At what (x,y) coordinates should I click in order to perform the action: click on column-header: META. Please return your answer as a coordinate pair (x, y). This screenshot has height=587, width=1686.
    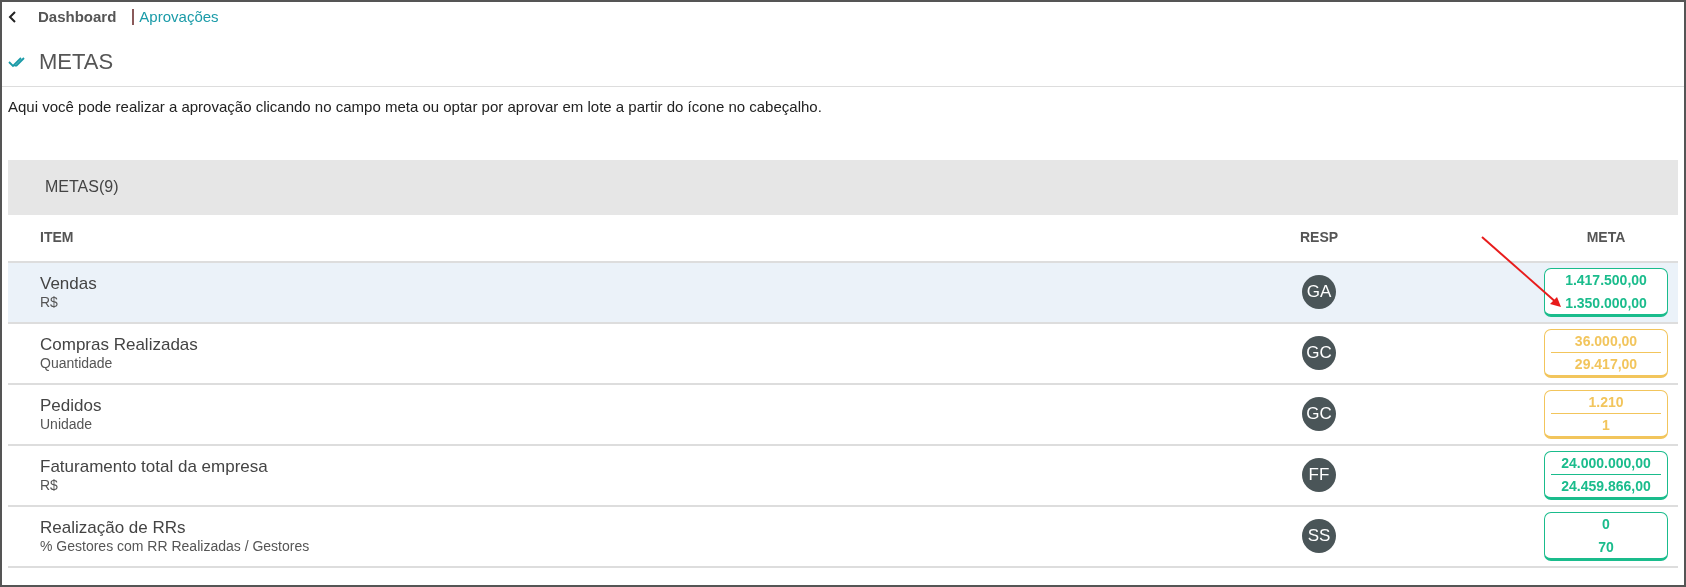
    Looking at the image, I should click on (1606, 237).